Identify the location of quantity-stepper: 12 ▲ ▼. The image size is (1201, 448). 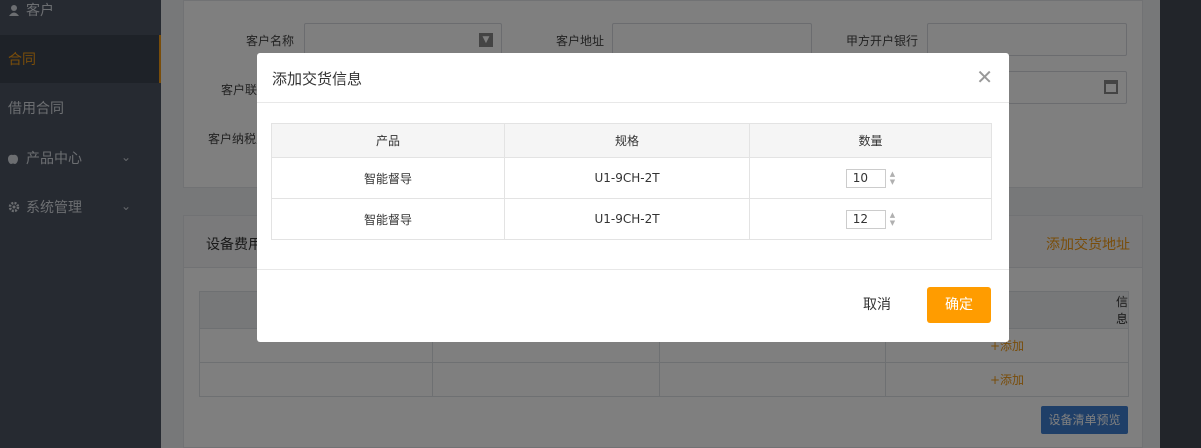
(870, 219).